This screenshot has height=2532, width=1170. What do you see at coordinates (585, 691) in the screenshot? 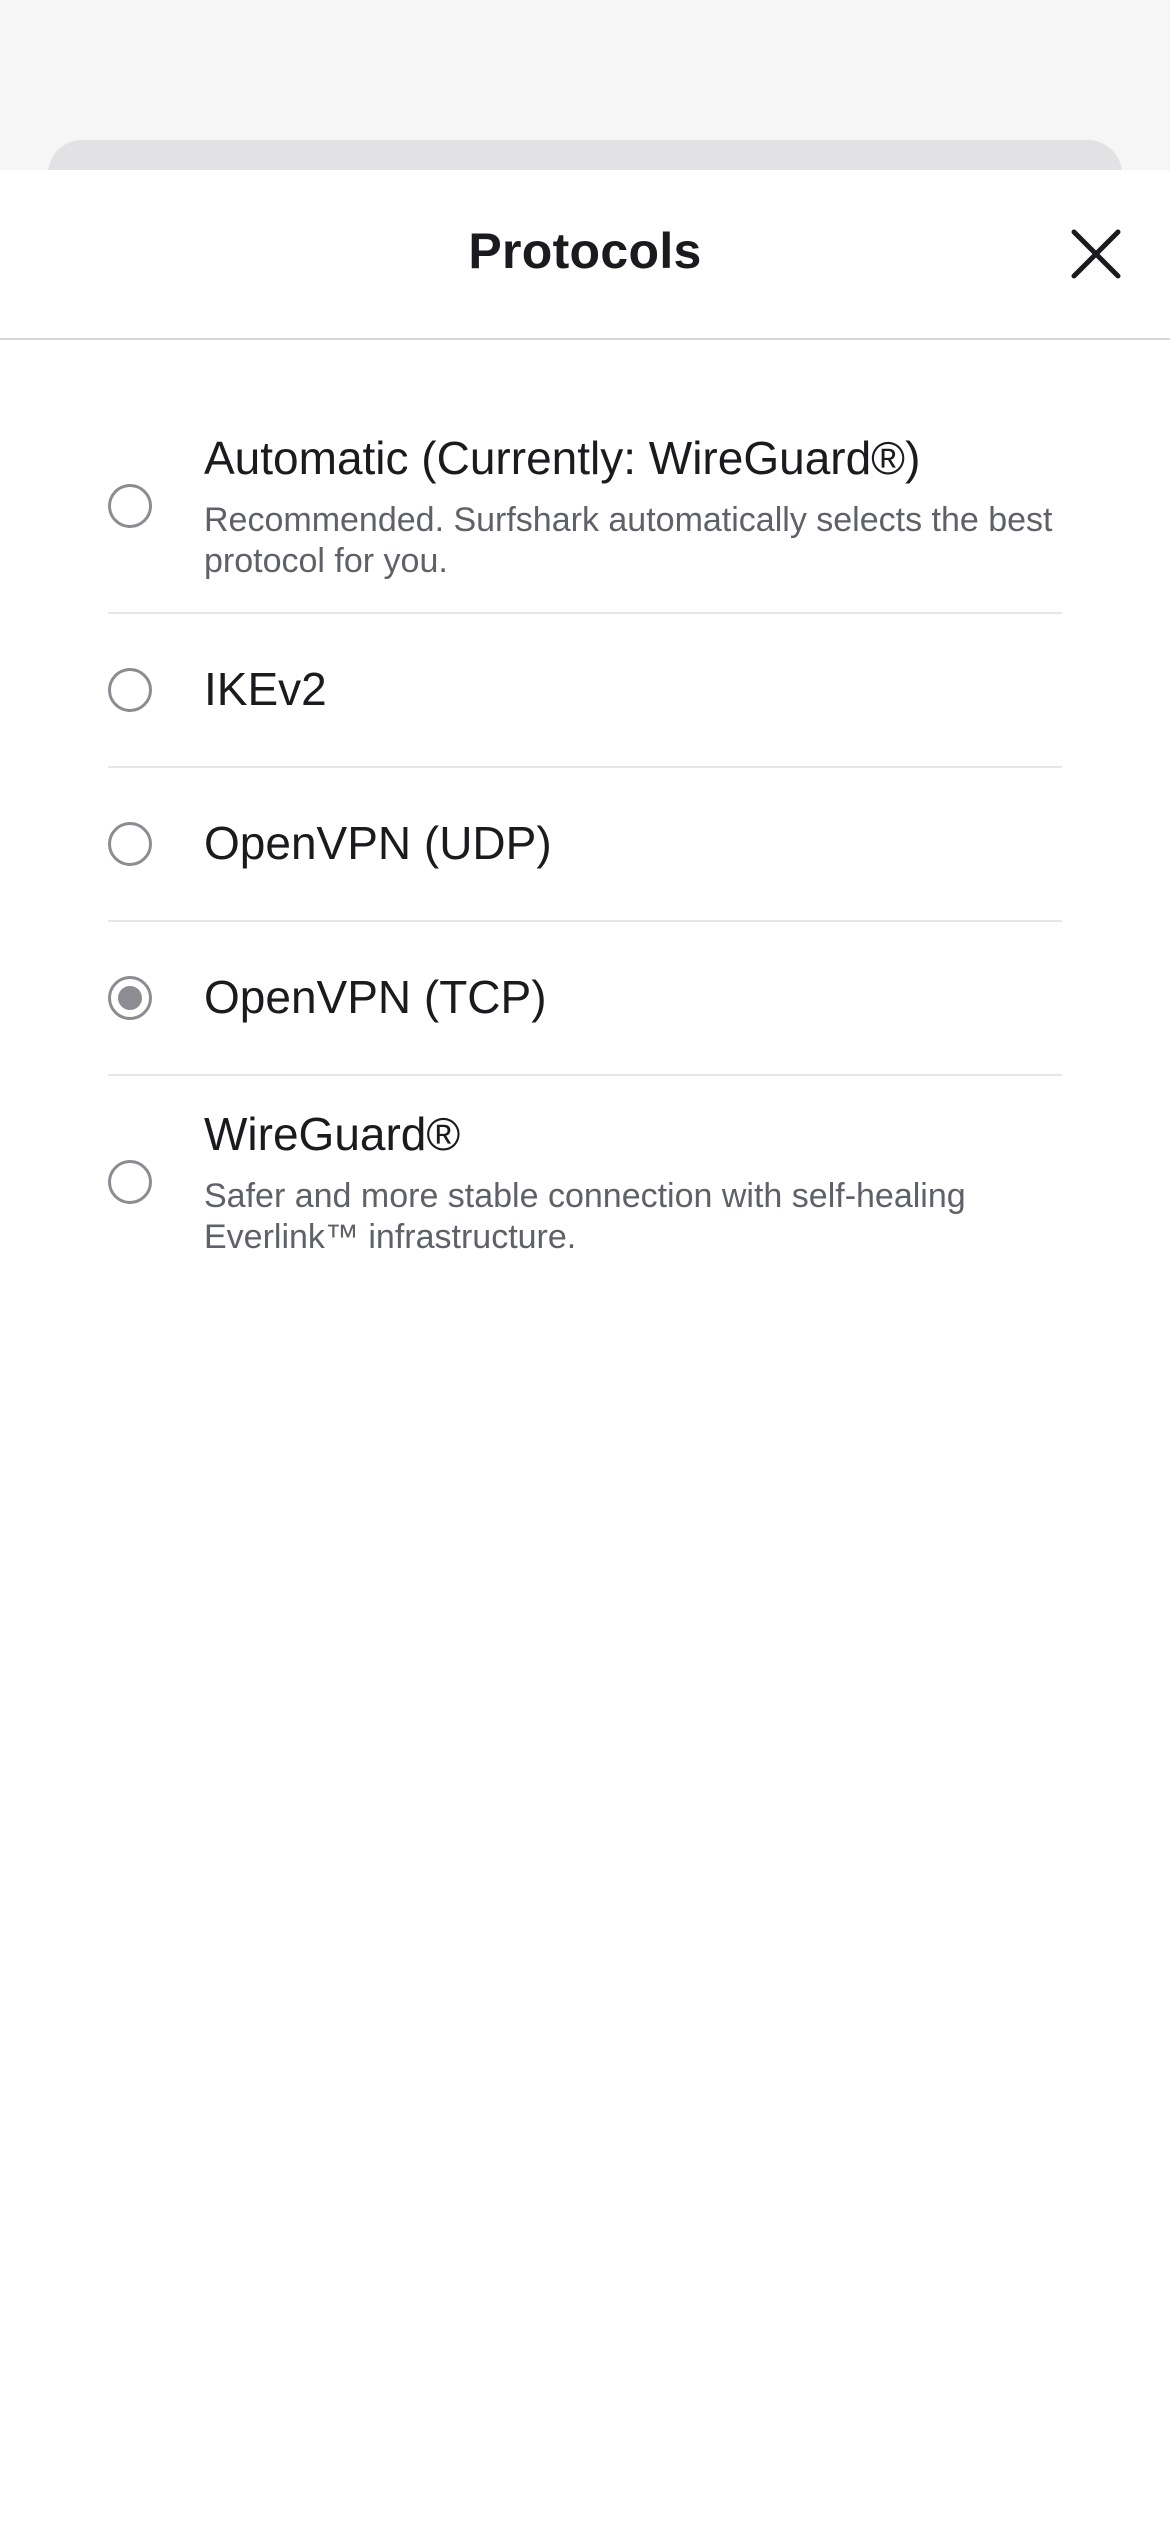
I see `protocol-option-ikev2: IKEv2` at bounding box center [585, 691].